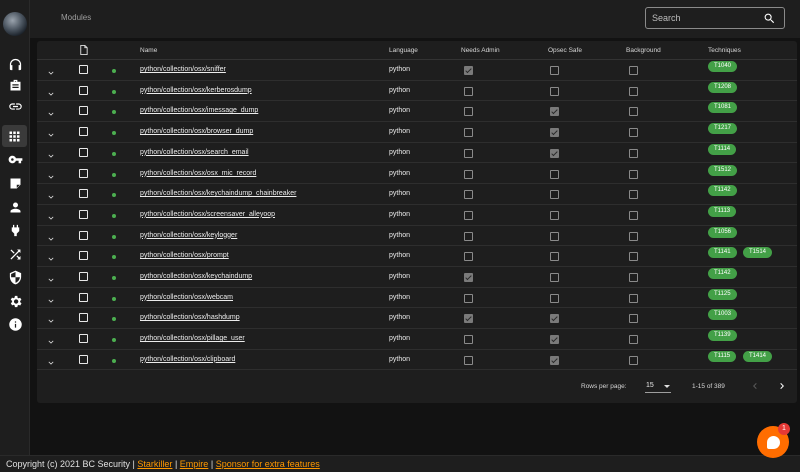 The height and width of the screenshot is (472, 800). What do you see at coordinates (722, 211) in the screenshot?
I see `technique-chip: T1113` at bounding box center [722, 211].